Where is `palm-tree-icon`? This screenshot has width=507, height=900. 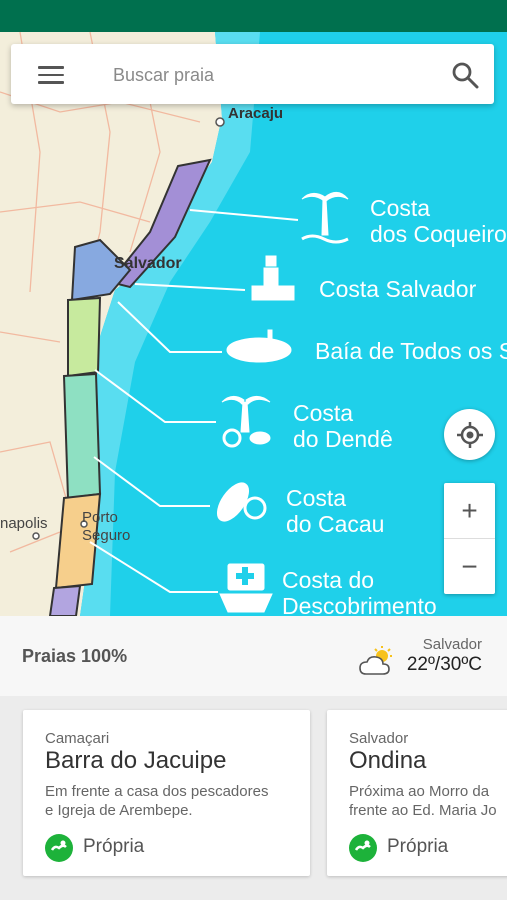 palm-tree-icon is located at coordinates (325, 218).